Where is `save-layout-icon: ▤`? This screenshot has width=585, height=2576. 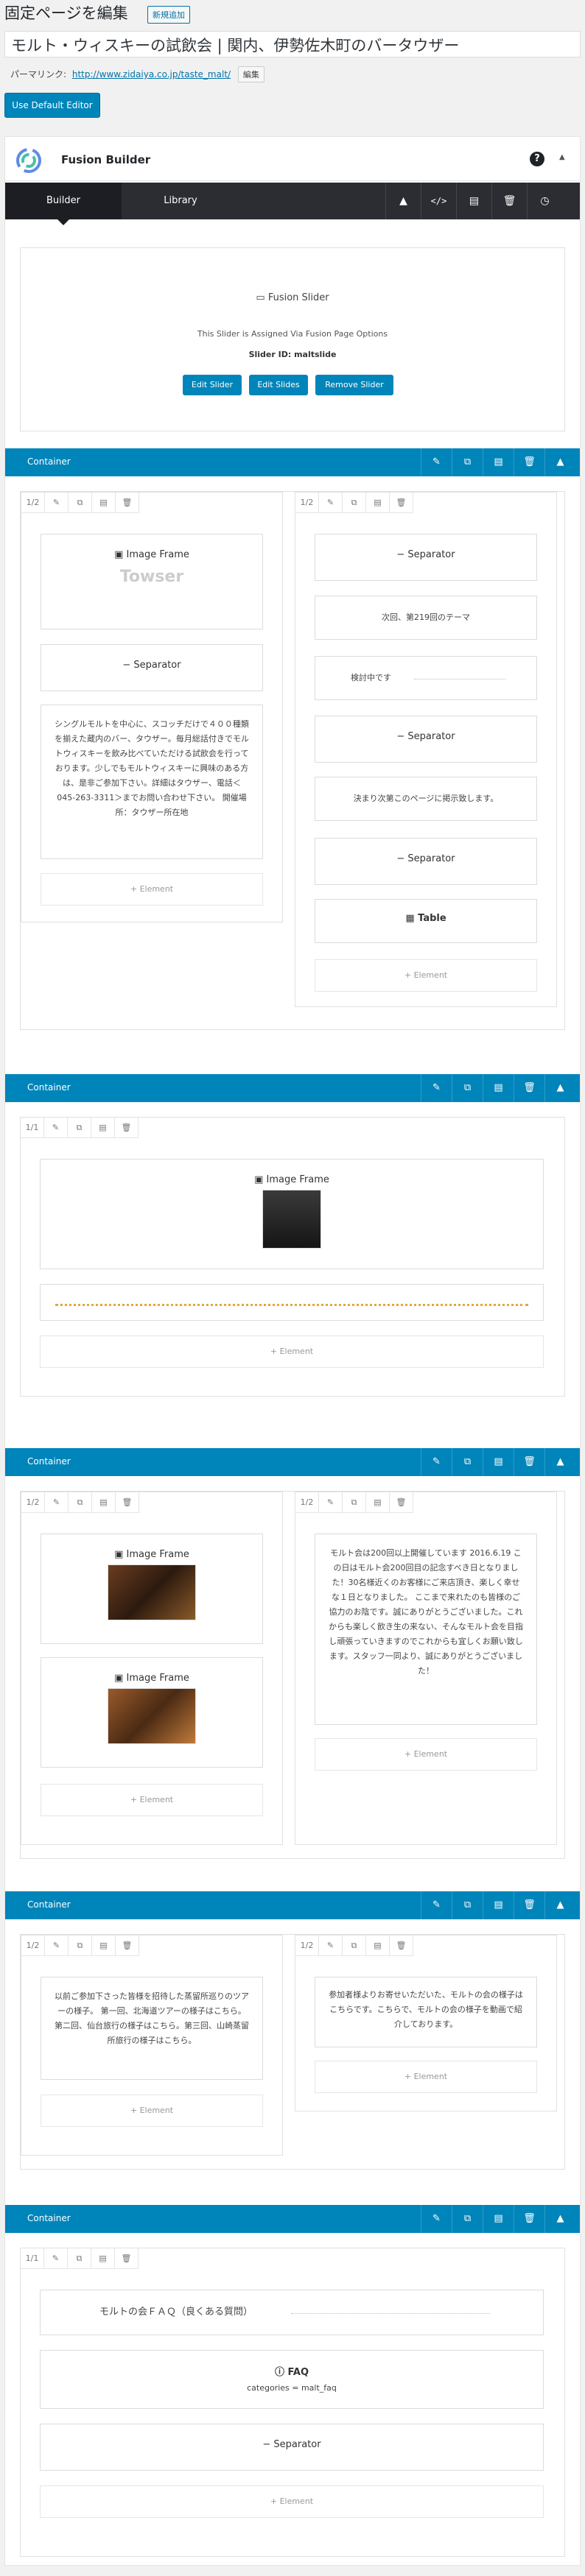
save-layout-icon: ▤ is located at coordinates (473, 201).